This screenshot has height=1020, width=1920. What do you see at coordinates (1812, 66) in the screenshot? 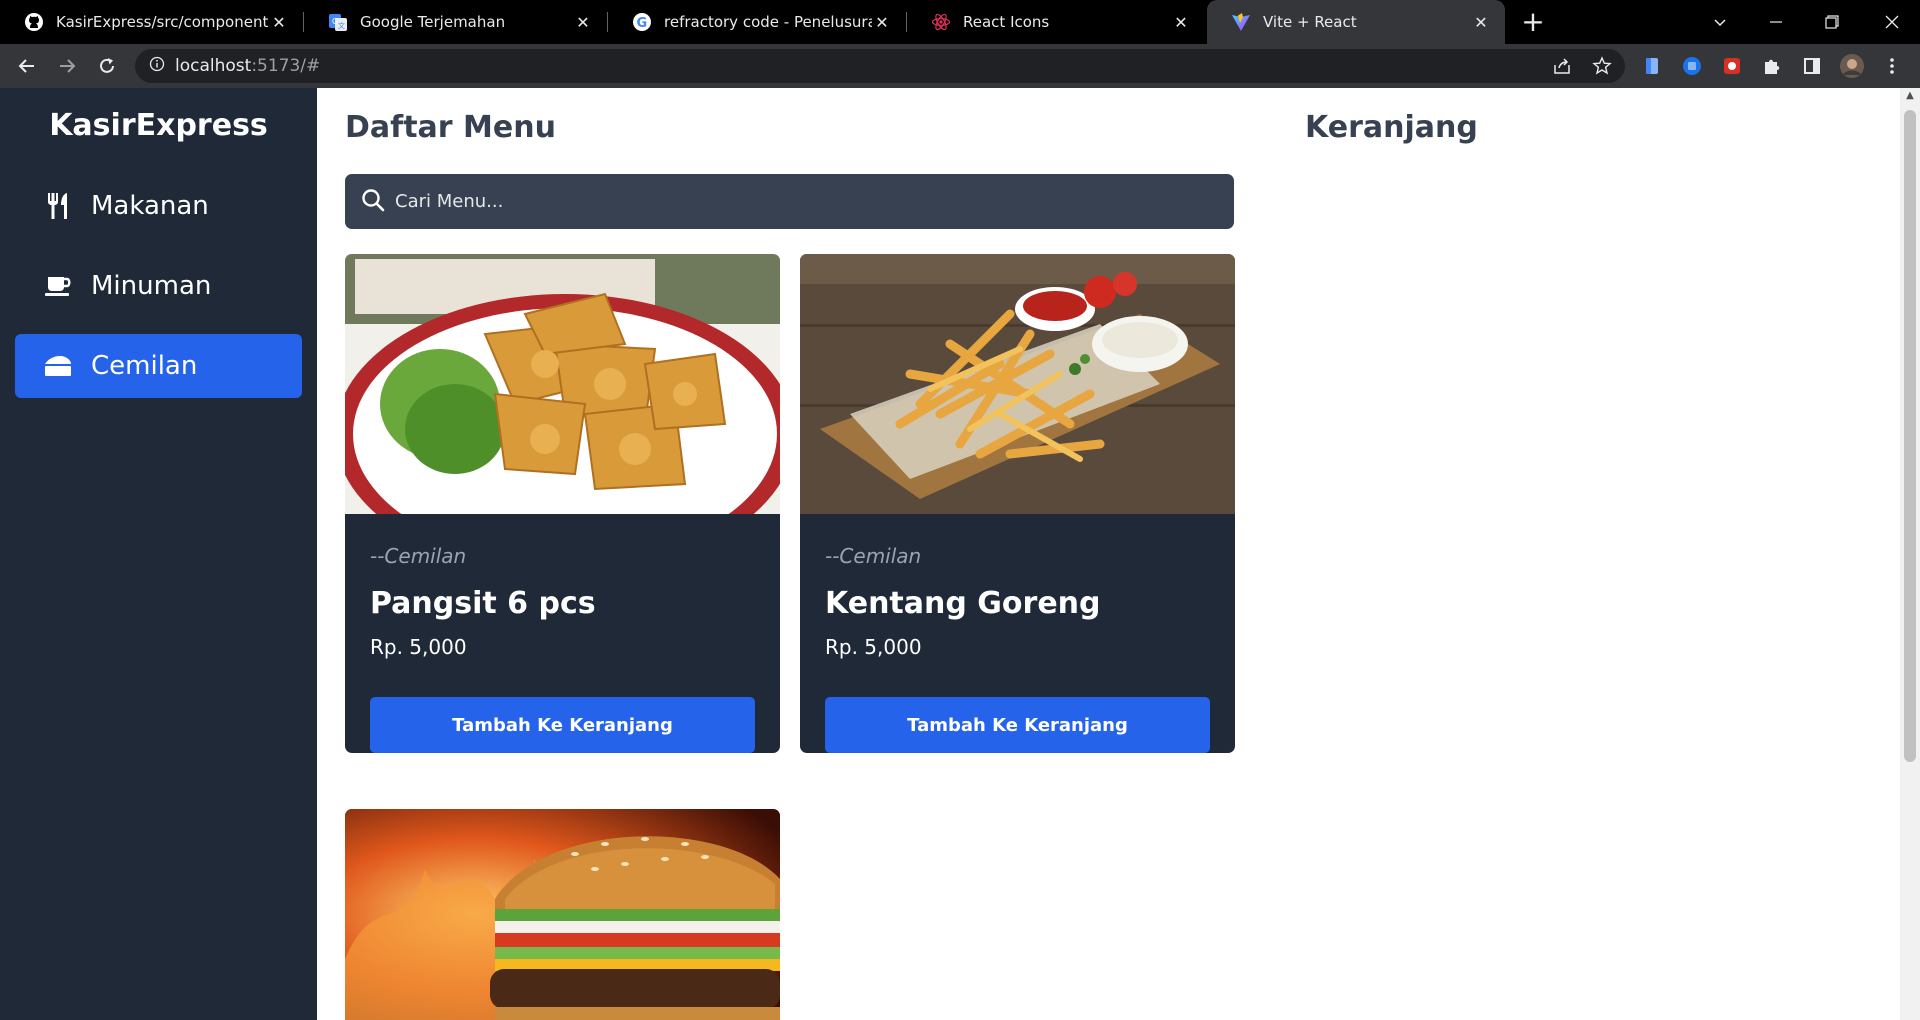
I see `side-panel-icon` at bounding box center [1812, 66].